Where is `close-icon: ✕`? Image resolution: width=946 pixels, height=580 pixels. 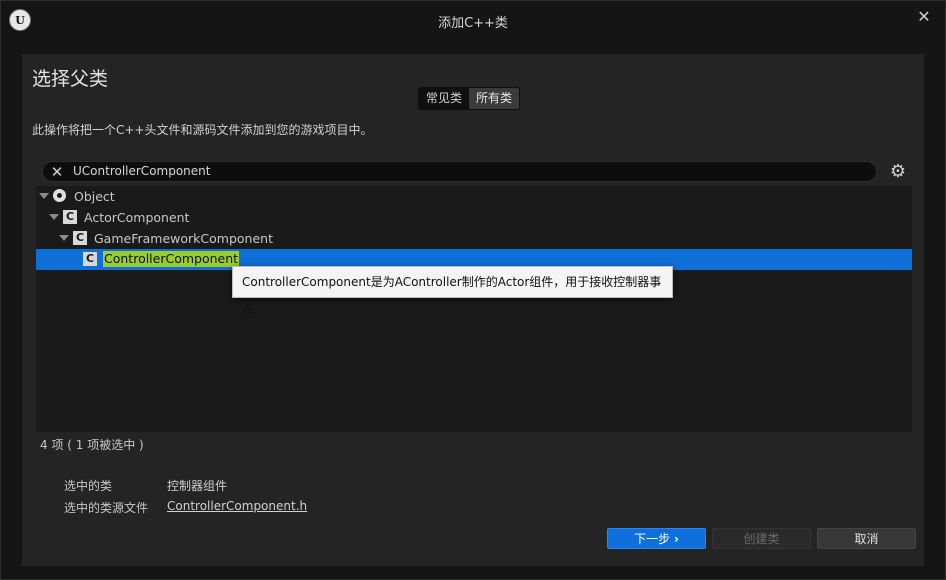 close-icon: ✕ is located at coordinates (924, 17).